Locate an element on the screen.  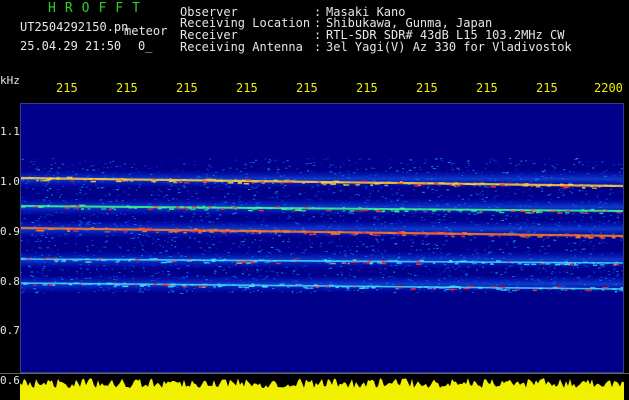
x-tick-8: 215 is located at coordinates (487, 88).